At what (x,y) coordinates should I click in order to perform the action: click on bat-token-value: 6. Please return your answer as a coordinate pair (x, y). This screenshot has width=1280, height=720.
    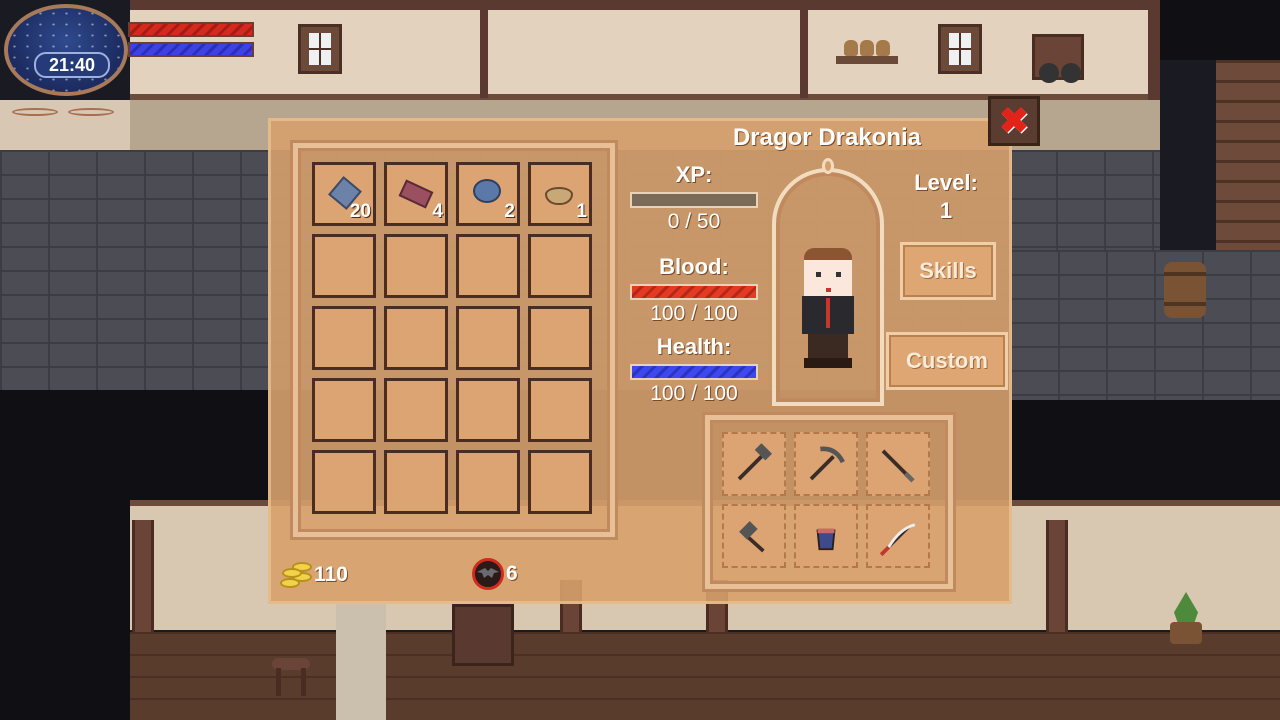
    Looking at the image, I should click on (512, 573).